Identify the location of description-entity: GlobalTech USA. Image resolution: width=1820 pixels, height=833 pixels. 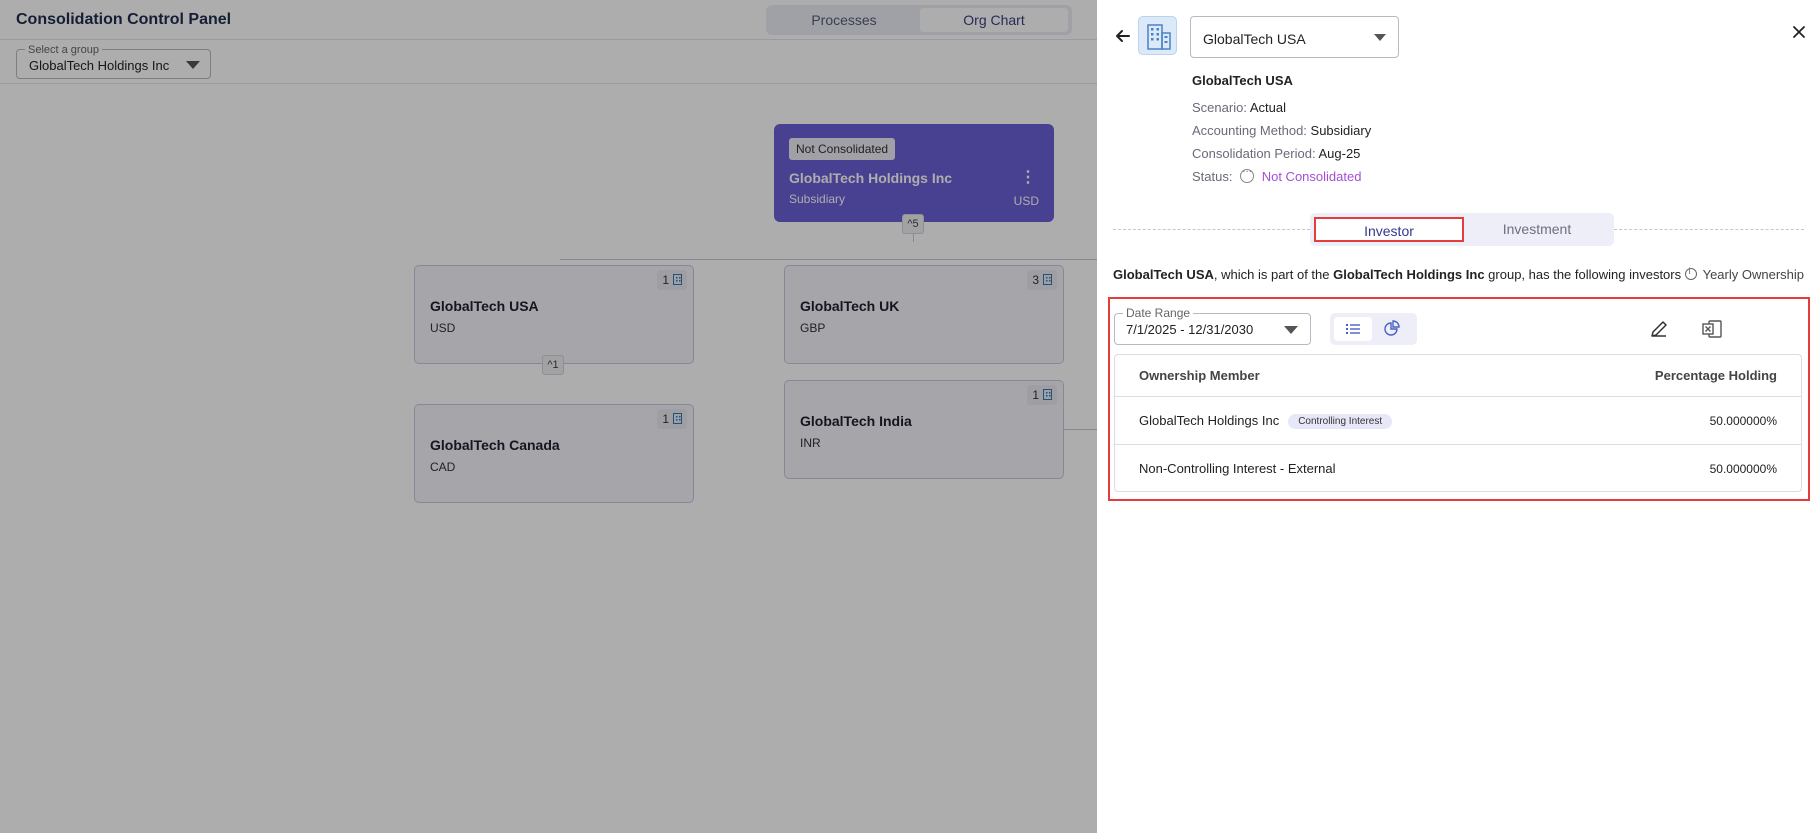
(1163, 274).